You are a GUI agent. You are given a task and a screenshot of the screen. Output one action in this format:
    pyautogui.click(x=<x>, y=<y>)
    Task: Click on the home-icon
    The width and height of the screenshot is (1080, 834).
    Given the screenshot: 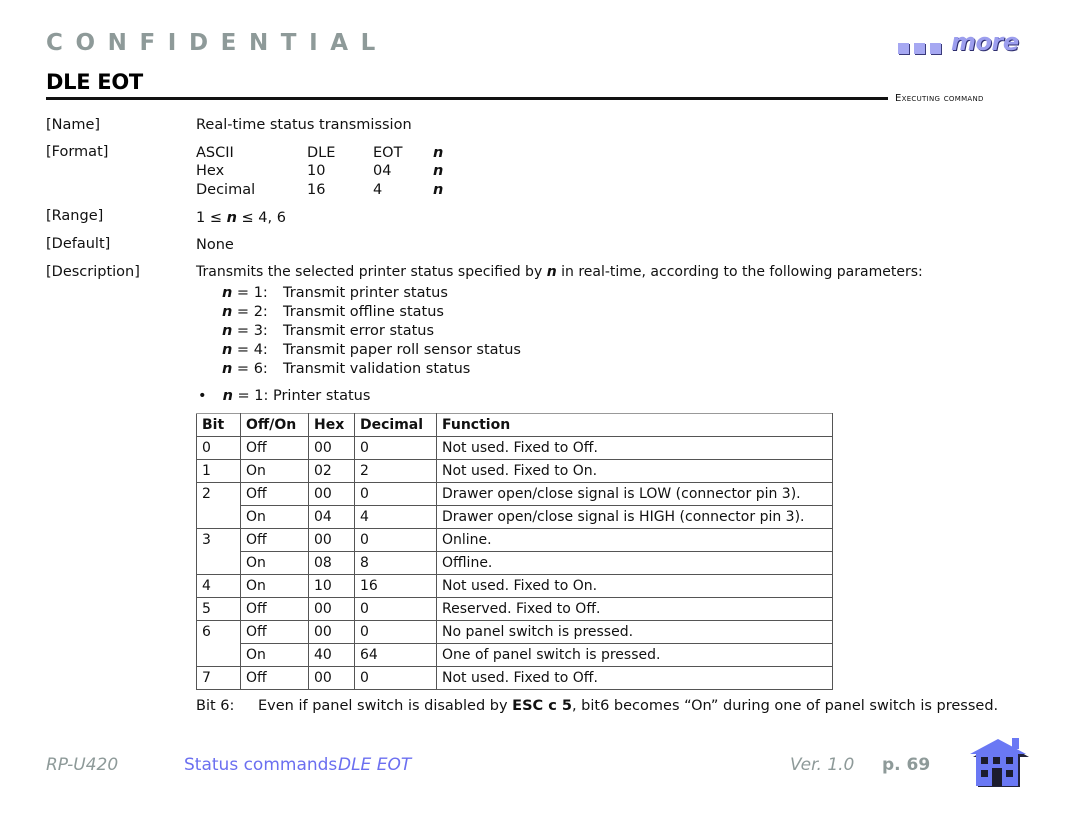 What is the action you would take?
    pyautogui.click(x=999, y=762)
    